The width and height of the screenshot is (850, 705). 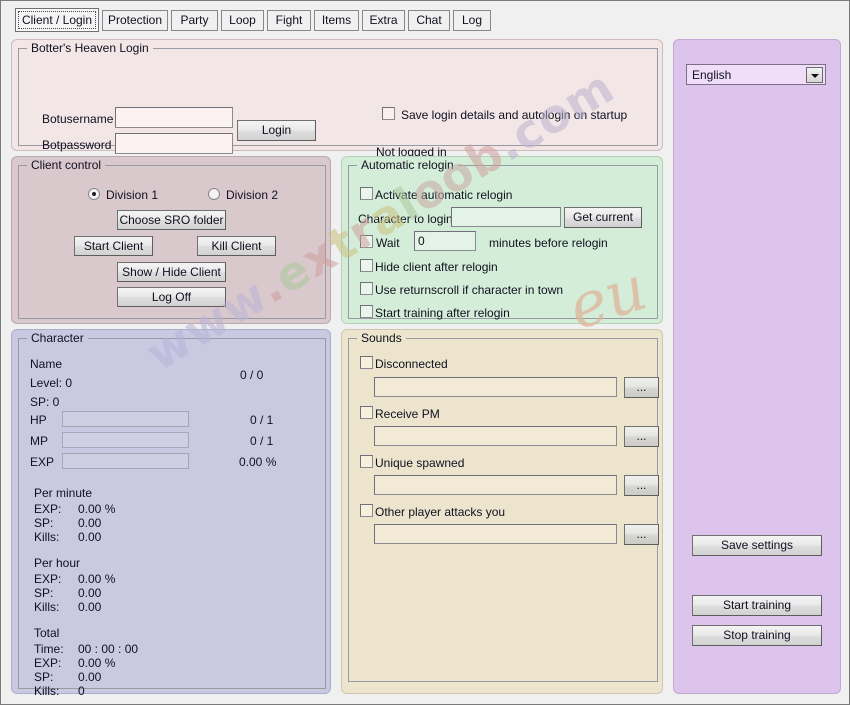 What do you see at coordinates (436, 267) in the screenshot?
I see `hide-client-after-relogin-label: Hide client after relogin` at bounding box center [436, 267].